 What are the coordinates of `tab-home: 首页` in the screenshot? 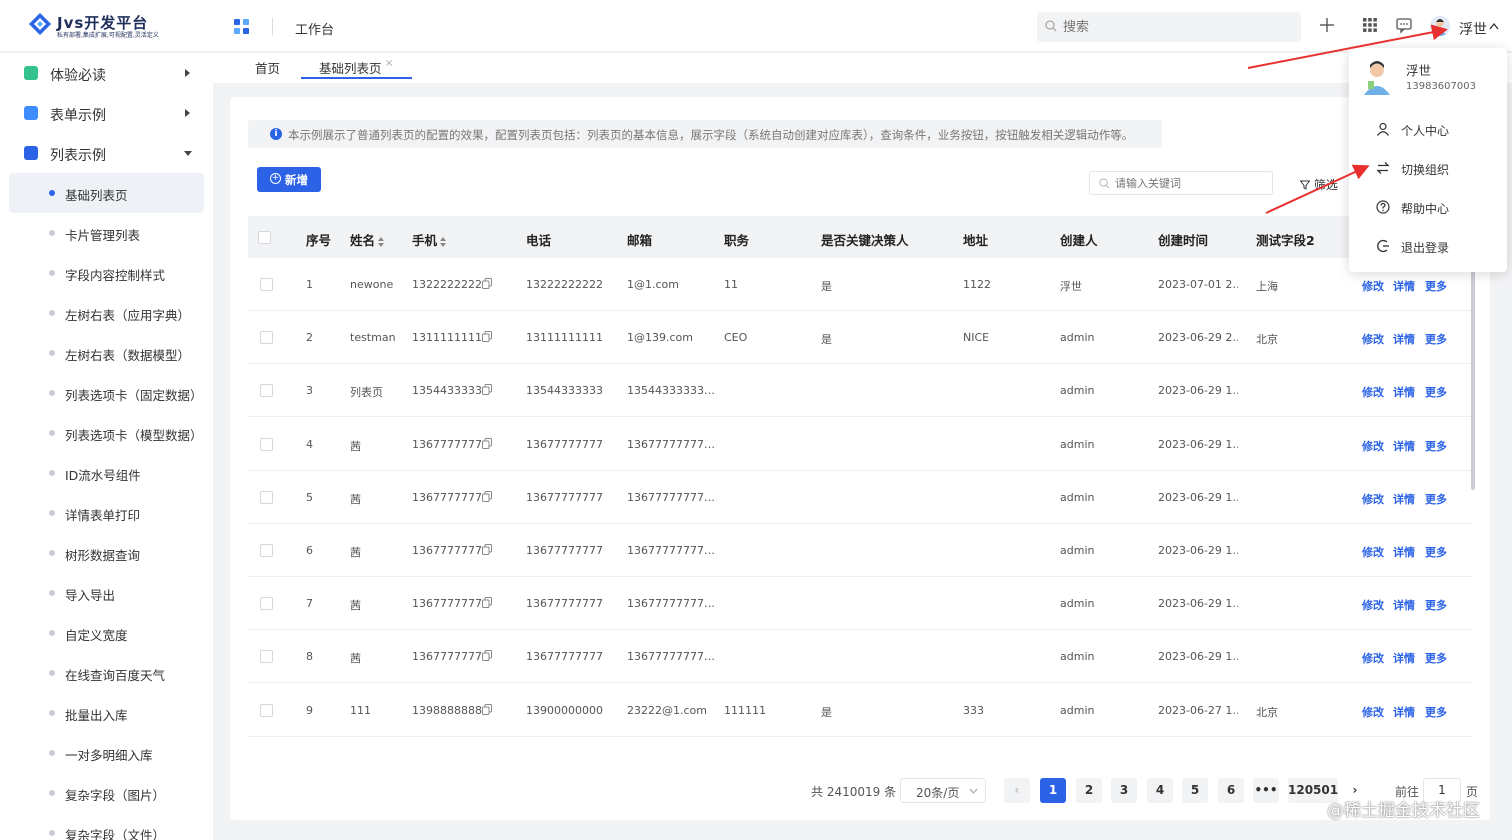 It's located at (267, 67).